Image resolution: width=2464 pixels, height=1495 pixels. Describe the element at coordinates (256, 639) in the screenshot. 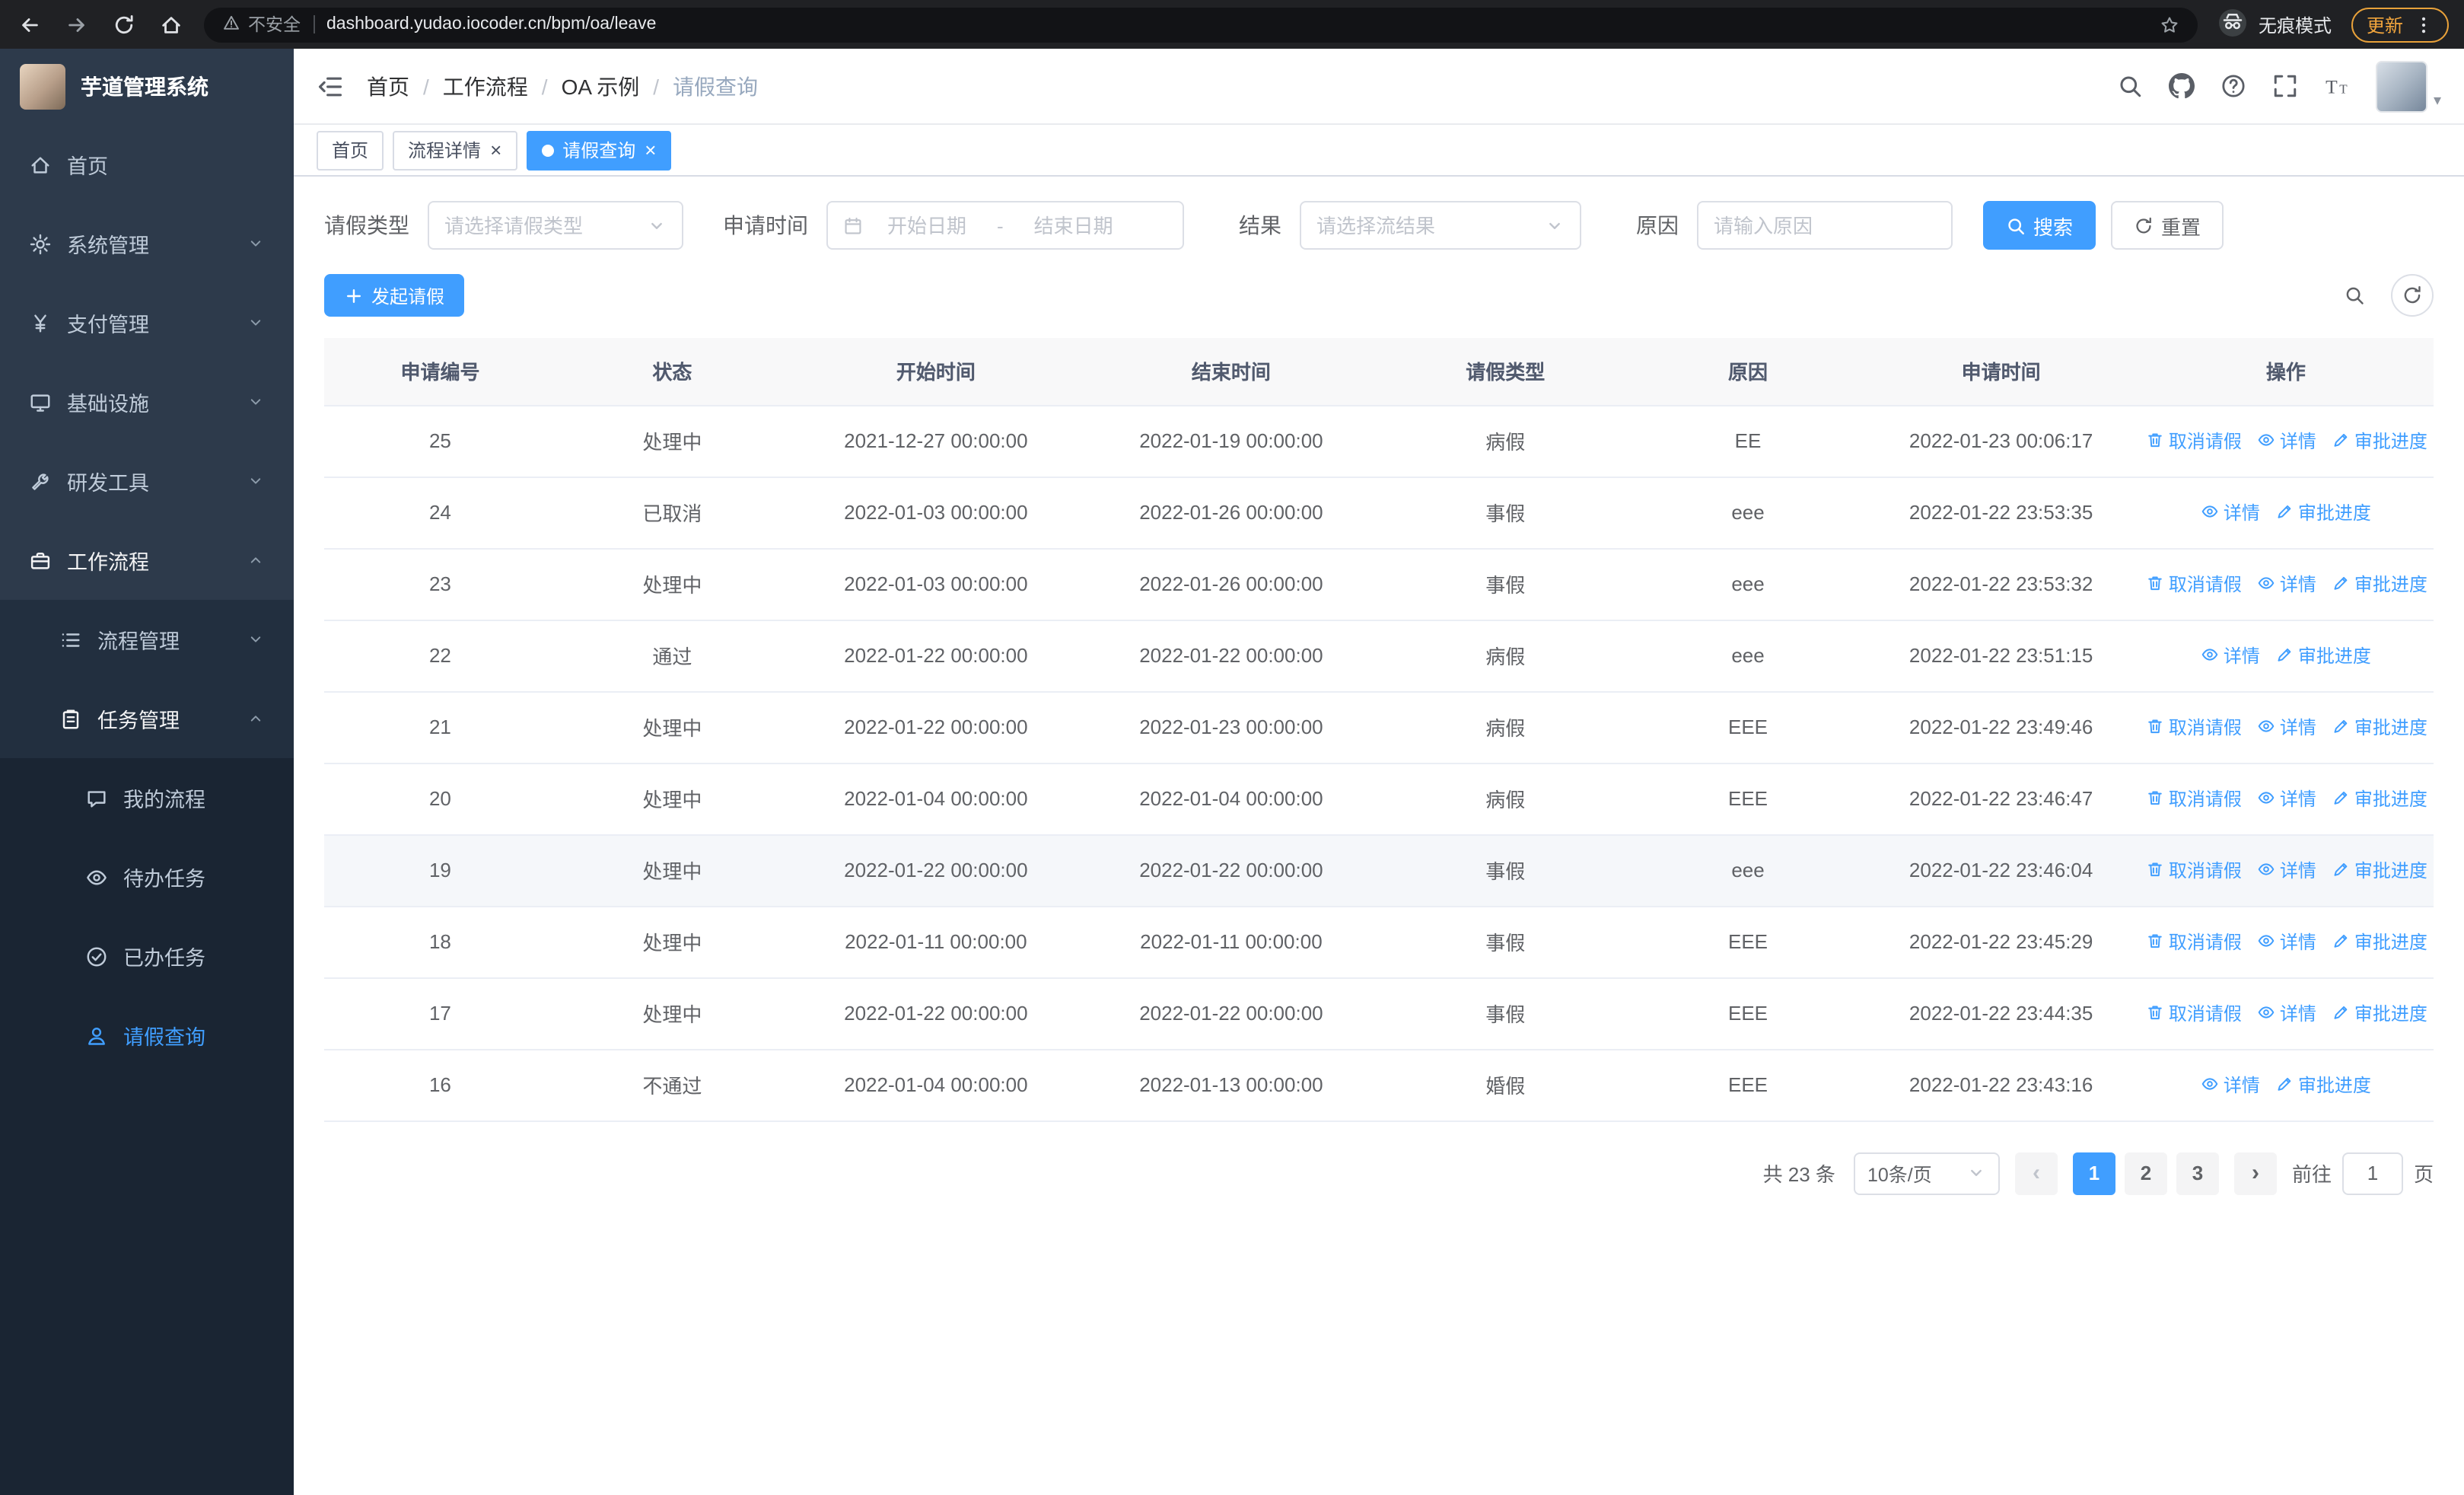

I see `chevron-down-icon` at that location.